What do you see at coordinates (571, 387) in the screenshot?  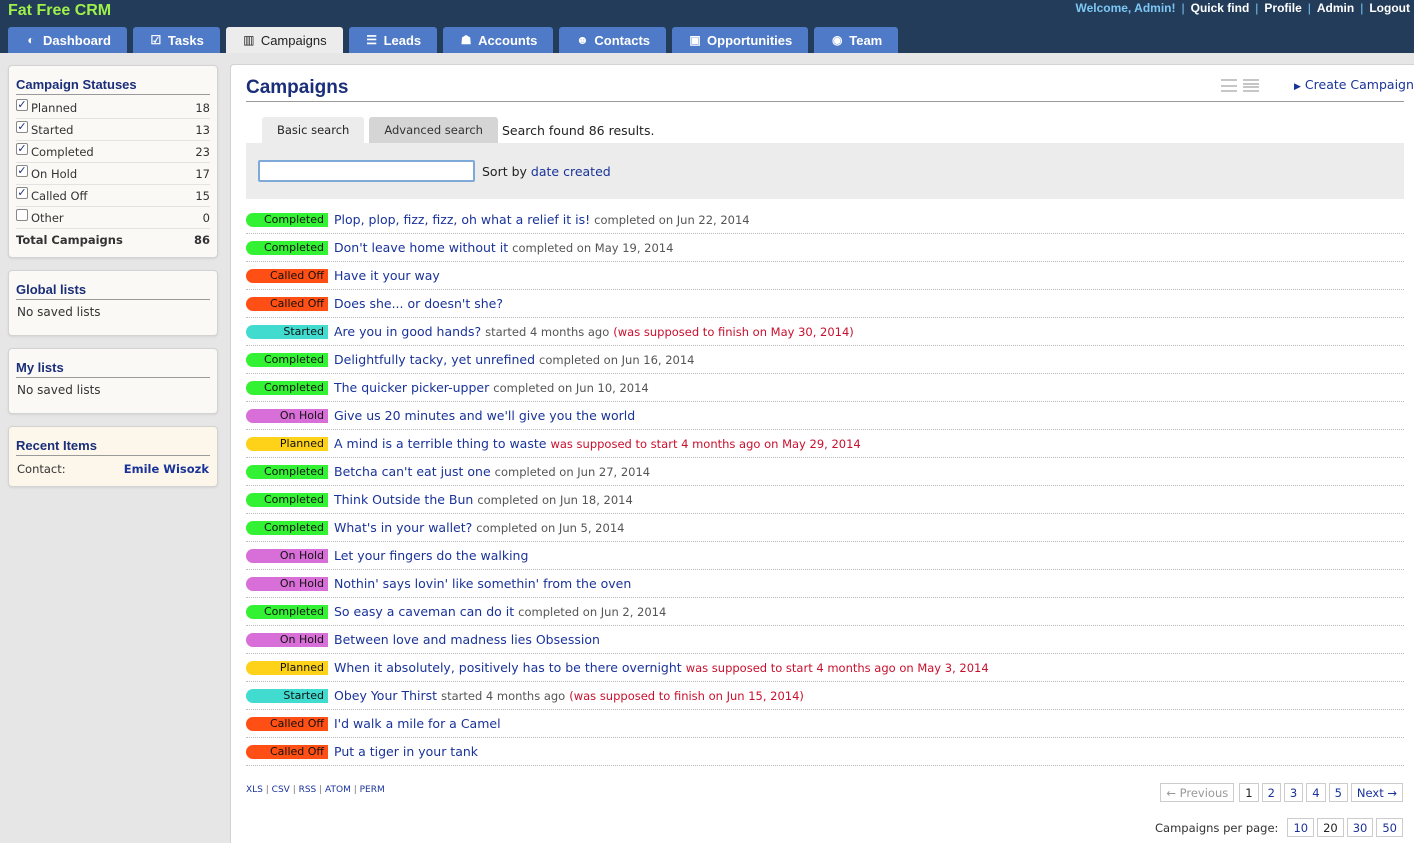 I see `campaign-status-note: completed on Jun 10, 2014` at bounding box center [571, 387].